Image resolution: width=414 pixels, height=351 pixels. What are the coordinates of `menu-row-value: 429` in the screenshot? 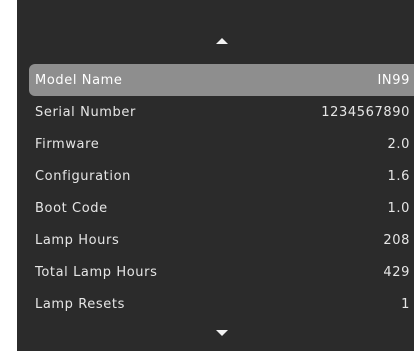 It's located at (396, 272).